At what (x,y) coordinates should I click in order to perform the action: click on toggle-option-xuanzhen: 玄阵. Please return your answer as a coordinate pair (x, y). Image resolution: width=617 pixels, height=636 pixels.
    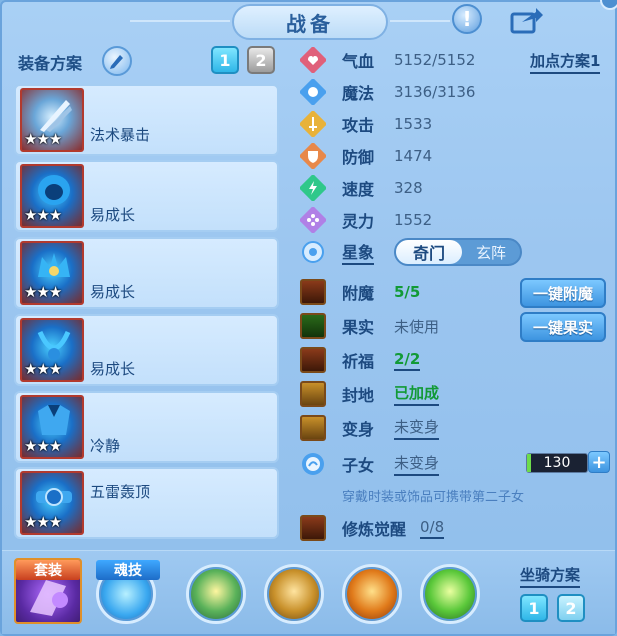
    Looking at the image, I should click on (491, 252).